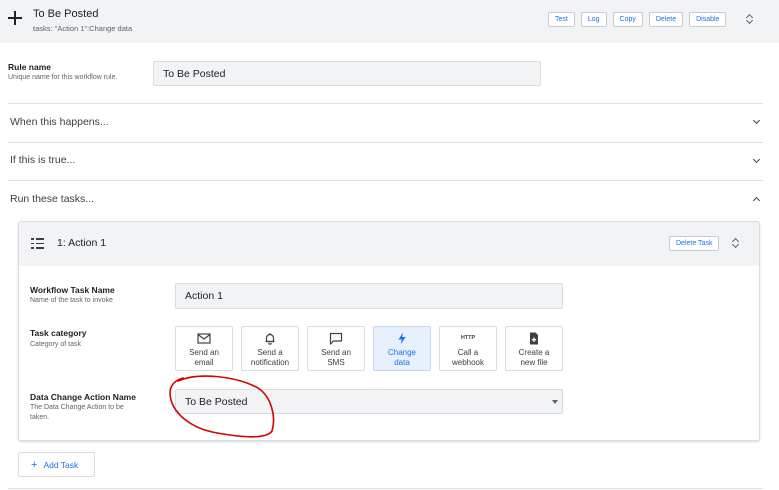  Describe the element at coordinates (29, 67) in the screenshot. I see `rule-name-label: Rule name` at that location.